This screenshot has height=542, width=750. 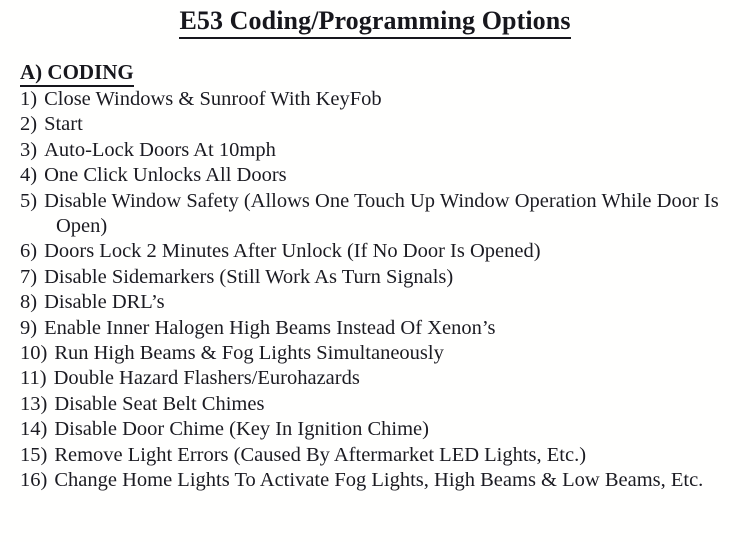 What do you see at coordinates (29, 124) in the screenshot?
I see `list-item-number: 2)` at bounding box center [29, 124].